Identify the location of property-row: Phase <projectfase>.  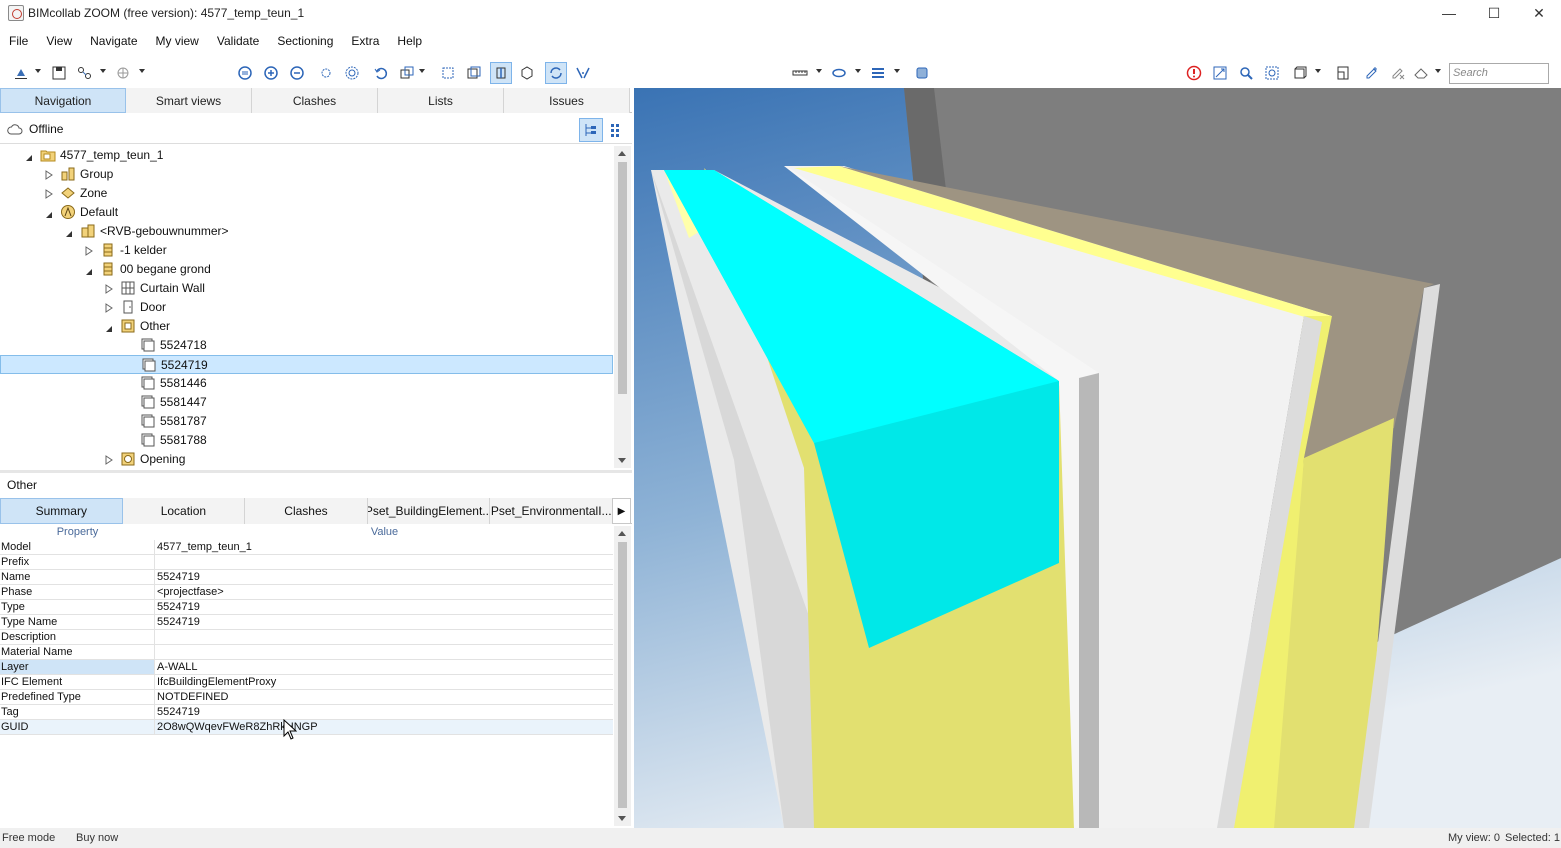
(306, 592).